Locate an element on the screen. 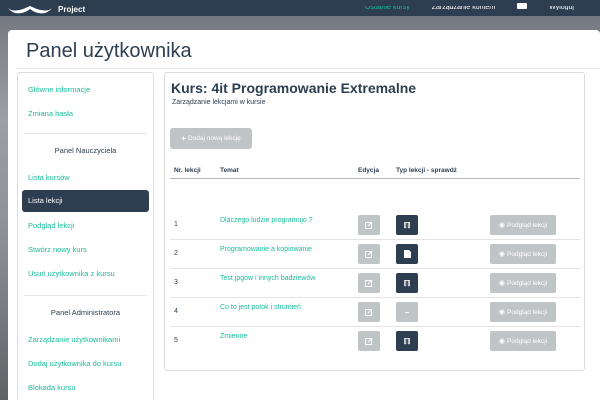  column-header-number: Nr. lekcji is located at coordinates (187, 170).